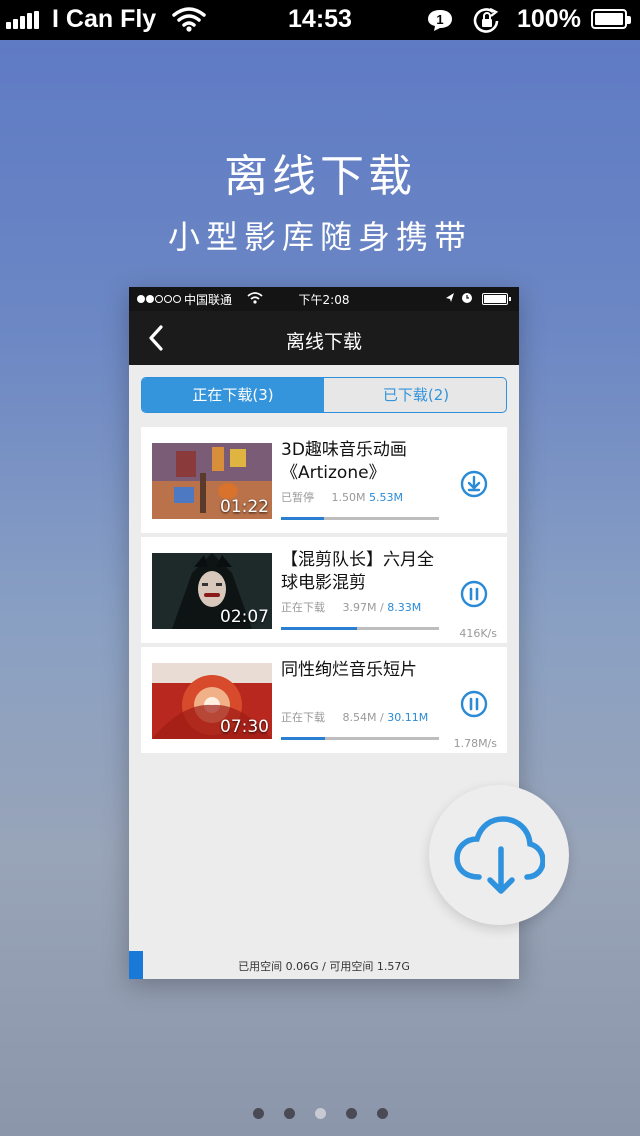 This screenshot has width=640, height=1136. Describe the element at coordinates (478, 633) in the screenshot. I see `download-speed: 416K/s` at that location.